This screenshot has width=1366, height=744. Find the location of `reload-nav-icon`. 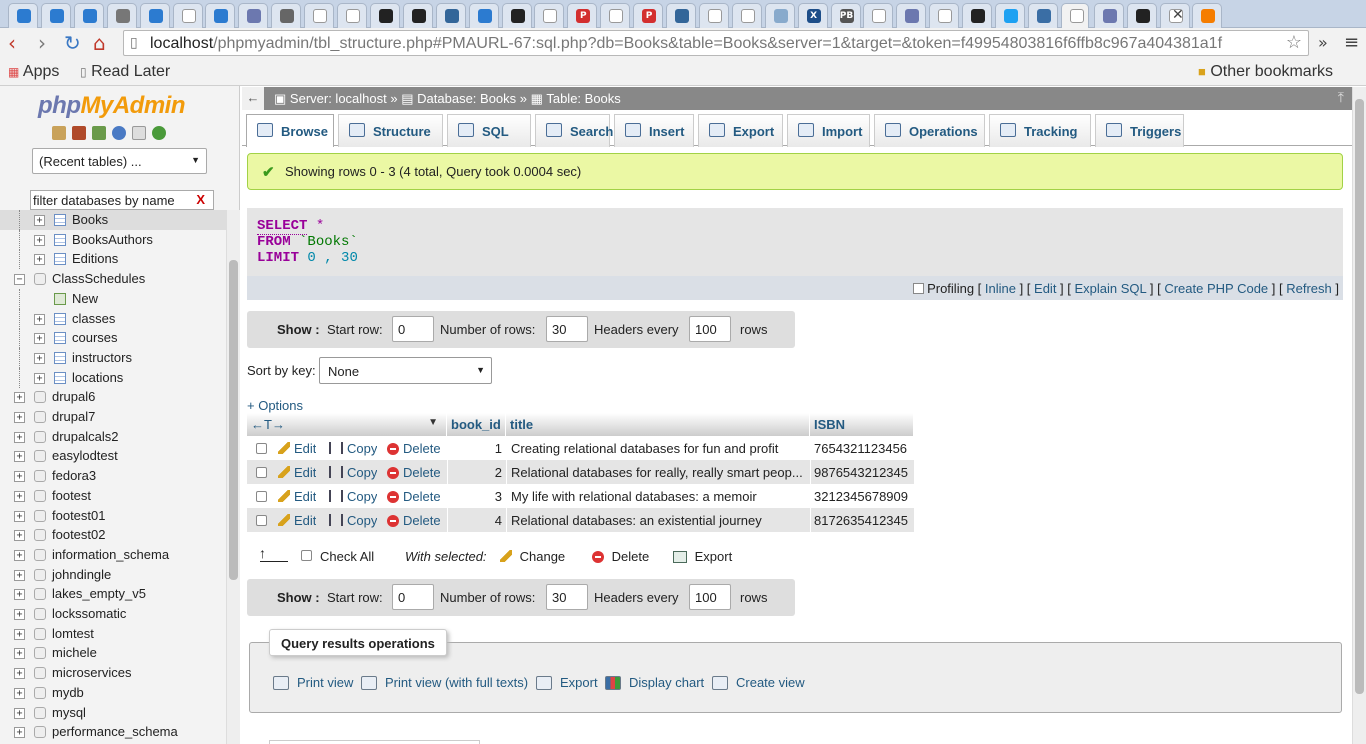

reload-nav-icon is located at coordinates (159, 133).